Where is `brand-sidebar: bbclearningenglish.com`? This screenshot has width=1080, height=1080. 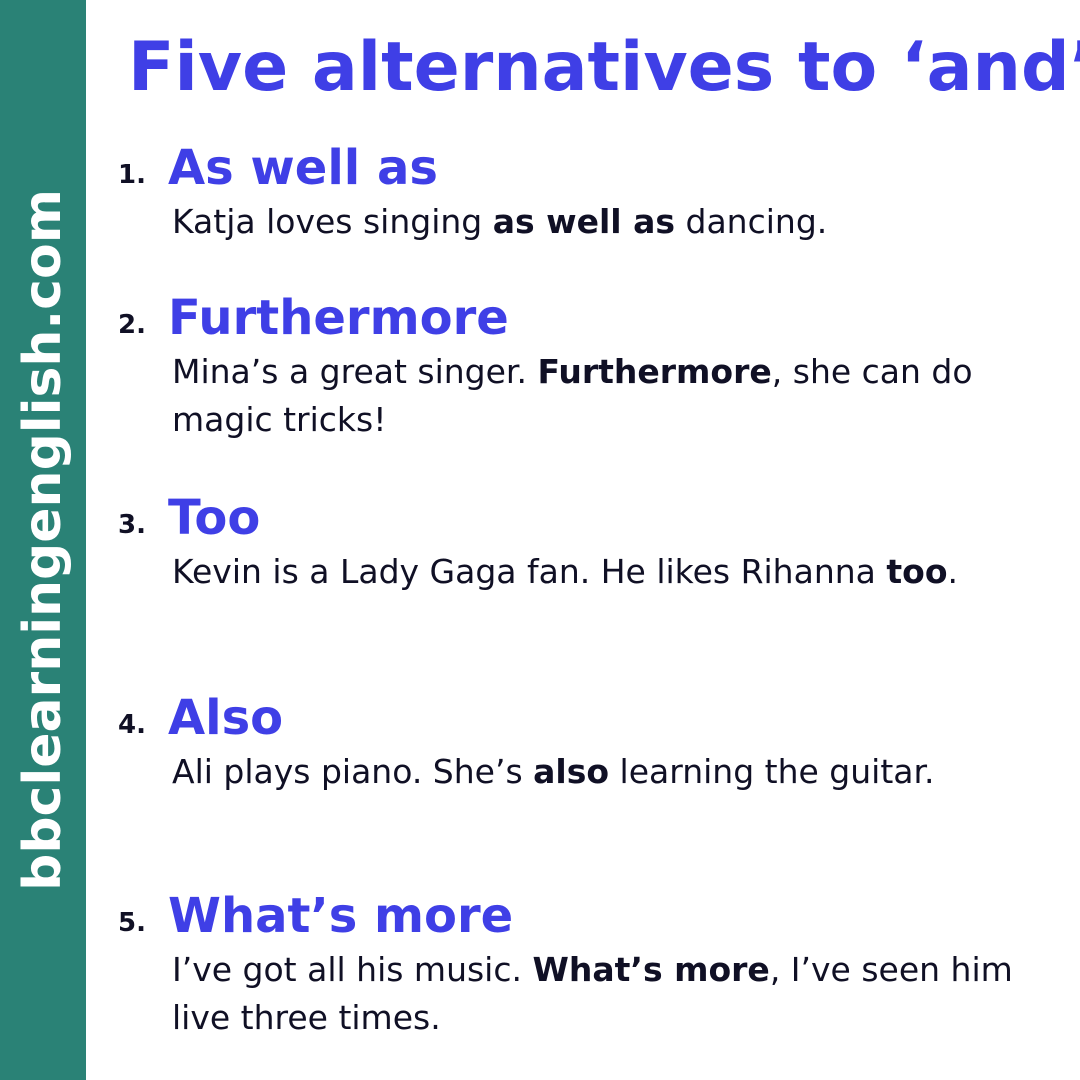
brand-sidebar: bbclearningenglish.com is located at coordinates (43, 540).